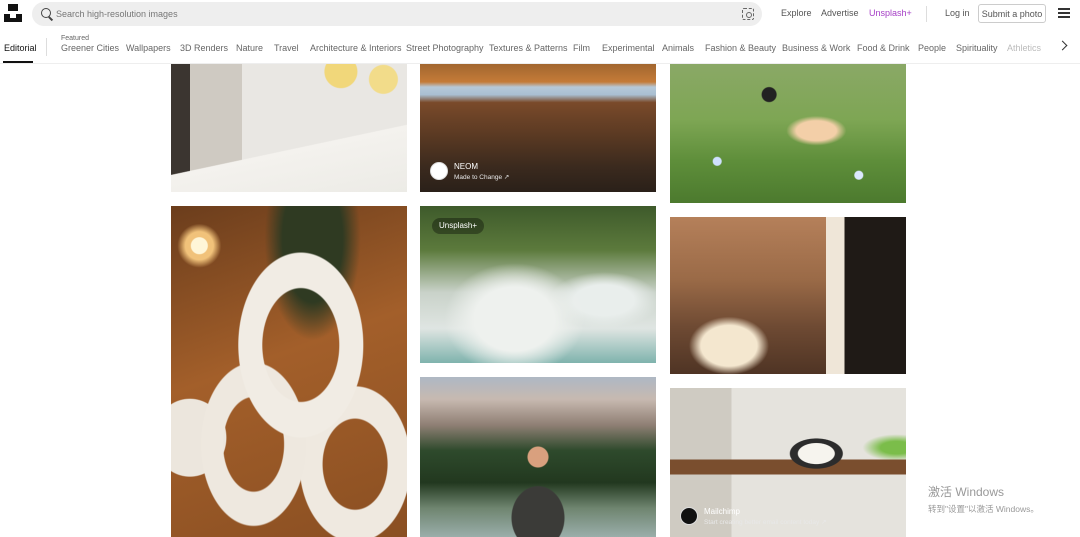  What do you see at coordinates (286, 48) in the screenshot?
I see `topic-travel: Travel` at bounding box center [286, 48].